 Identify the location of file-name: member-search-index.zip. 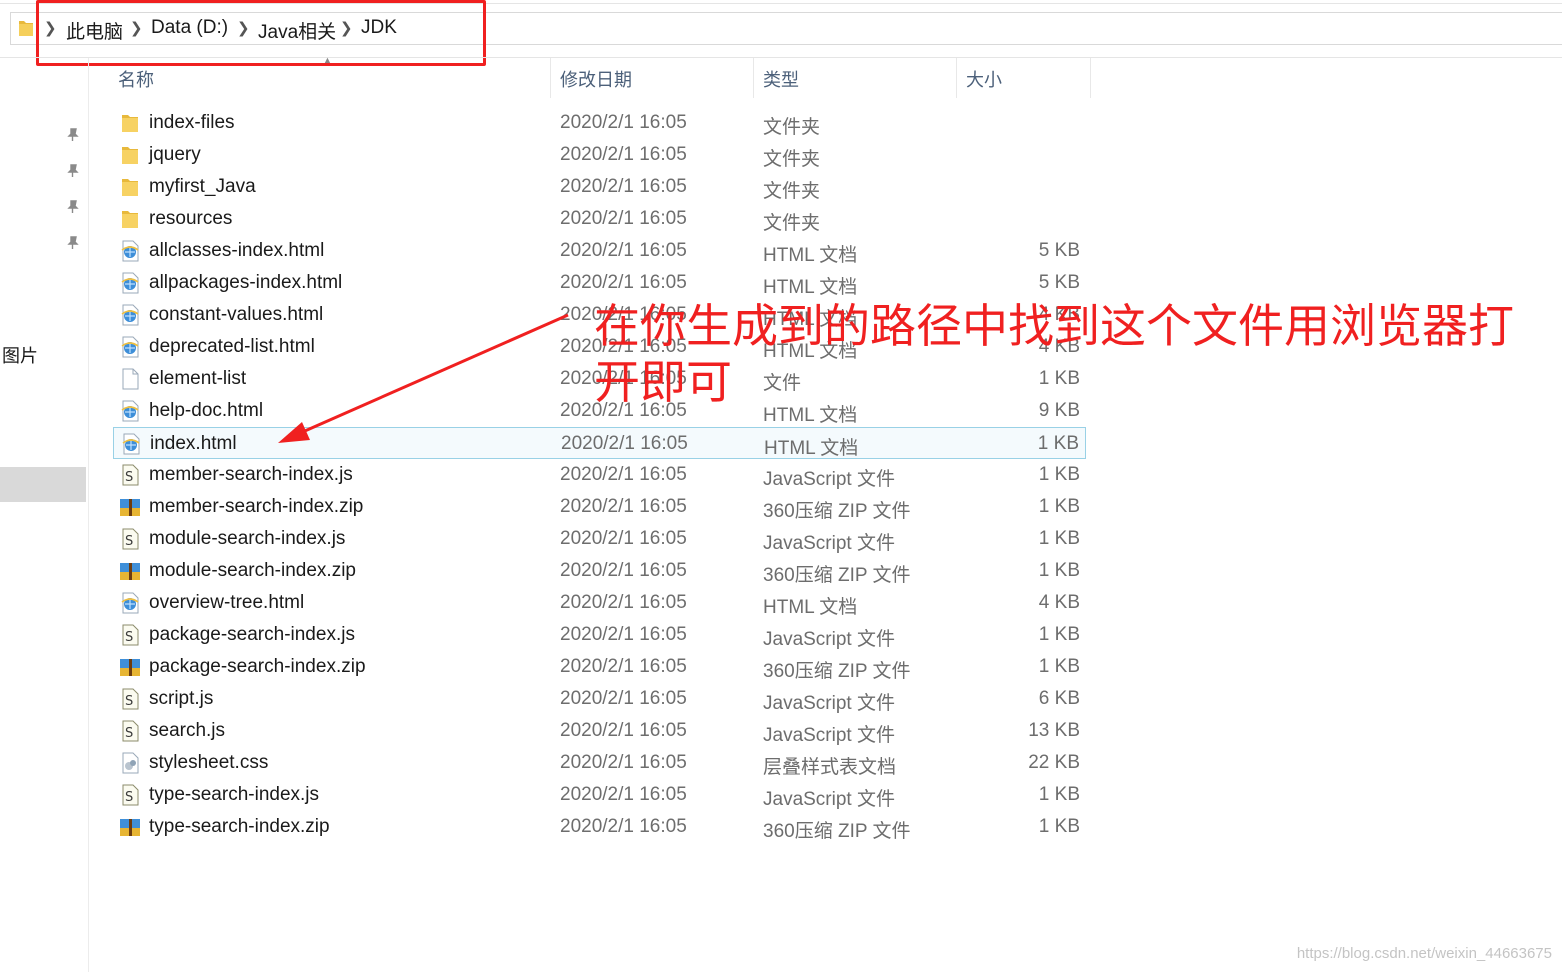
(256, 507).